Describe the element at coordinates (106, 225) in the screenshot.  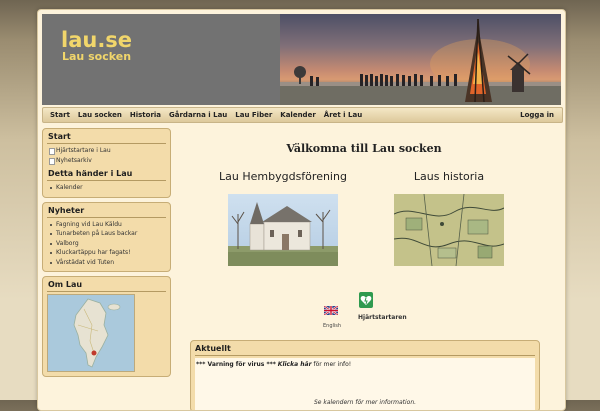
I see `news-item: Fagning vid Lau Käldu` at that location.